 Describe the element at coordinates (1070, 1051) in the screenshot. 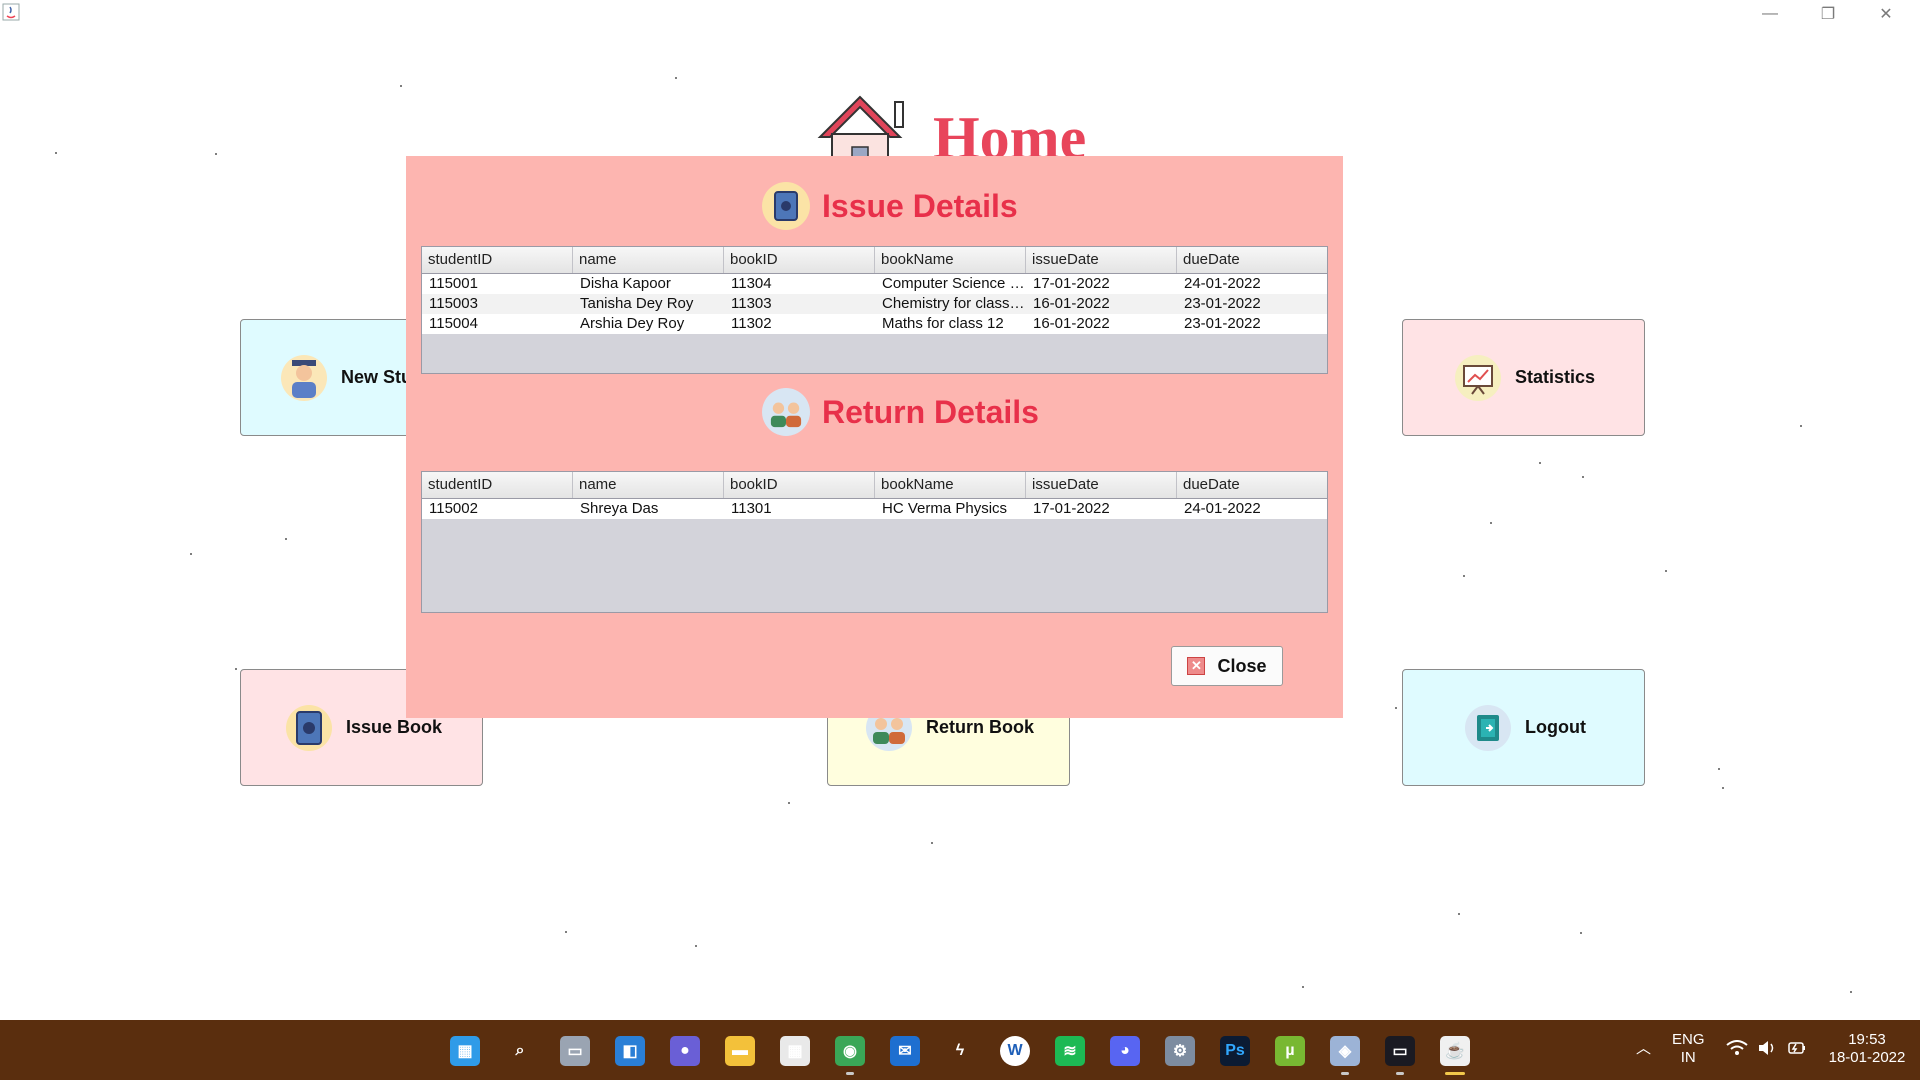

I see `spotify-icon: ≋` at that location.